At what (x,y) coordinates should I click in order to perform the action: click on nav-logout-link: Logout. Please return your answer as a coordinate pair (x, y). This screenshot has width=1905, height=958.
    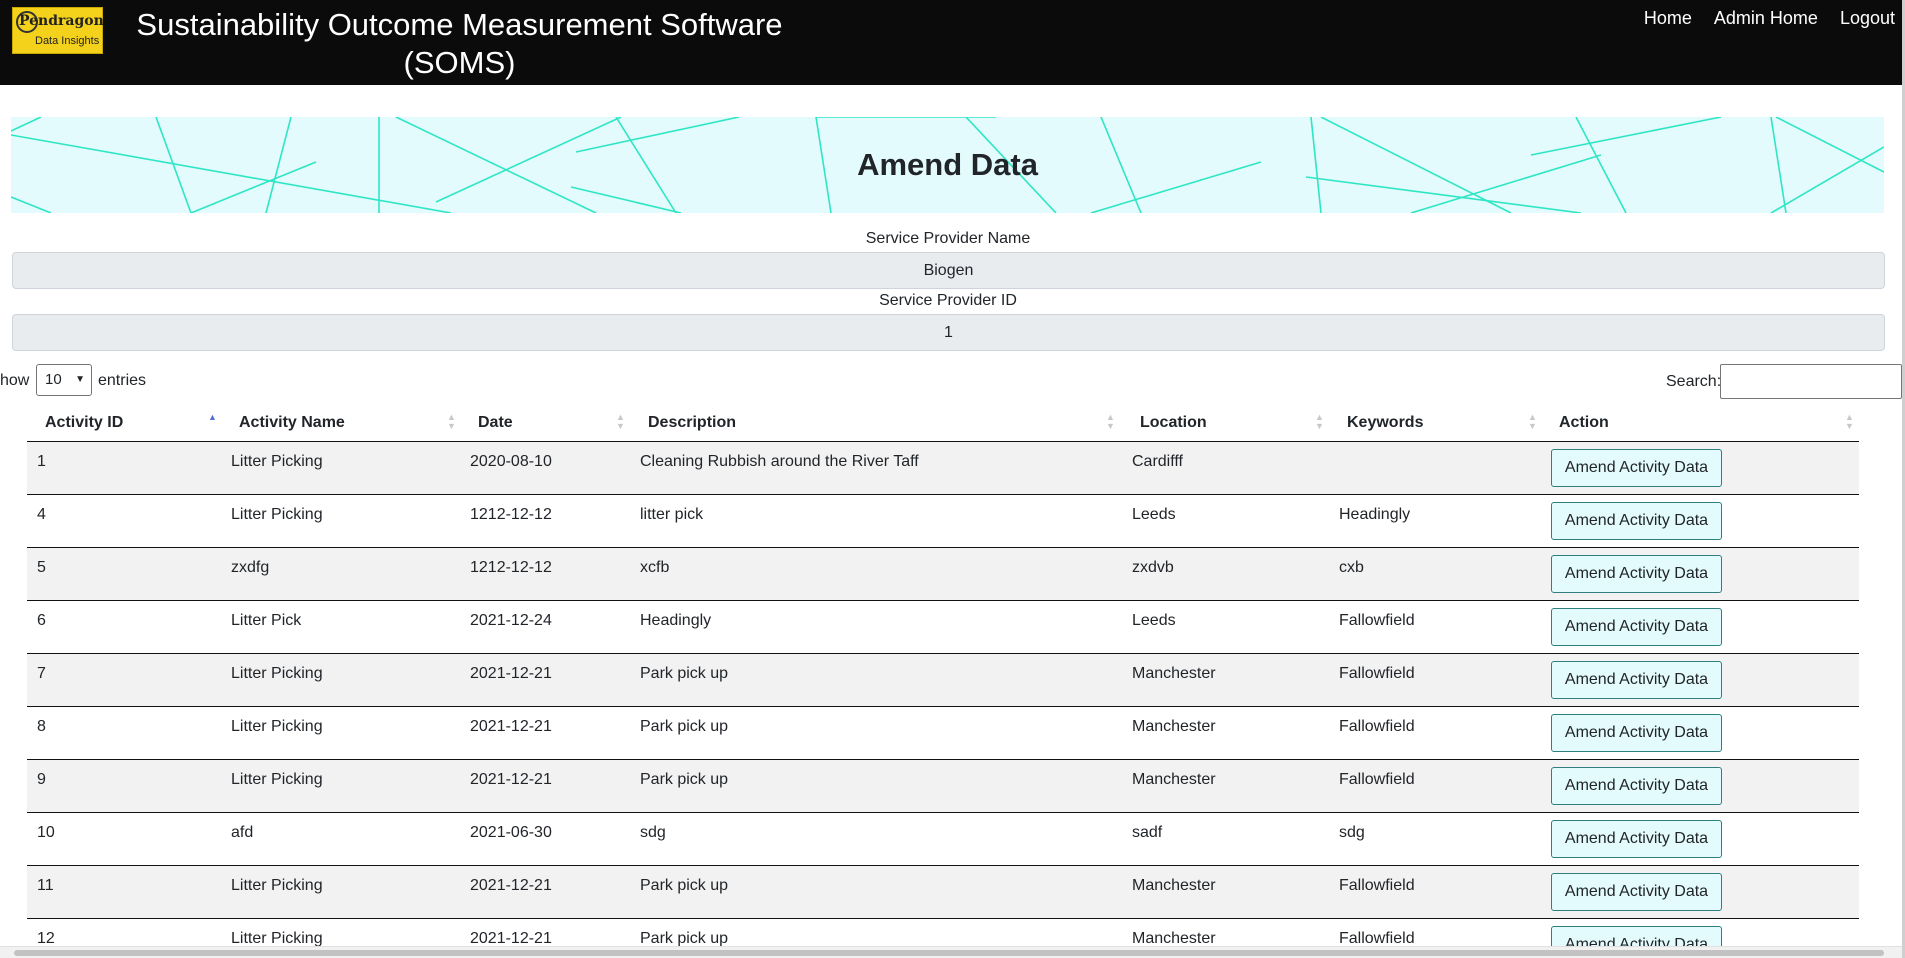
    Looking at the image, I should click on (1867, 18).